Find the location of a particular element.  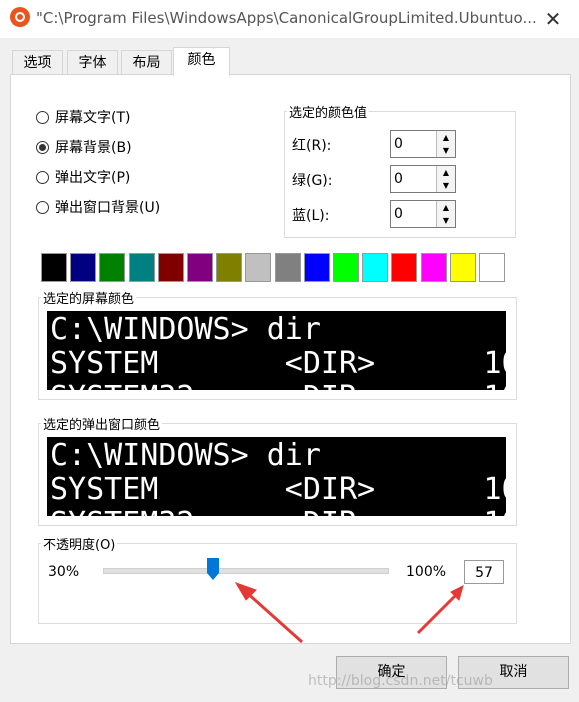

opacity-slider-thumb is located at coordinates (212, 569).